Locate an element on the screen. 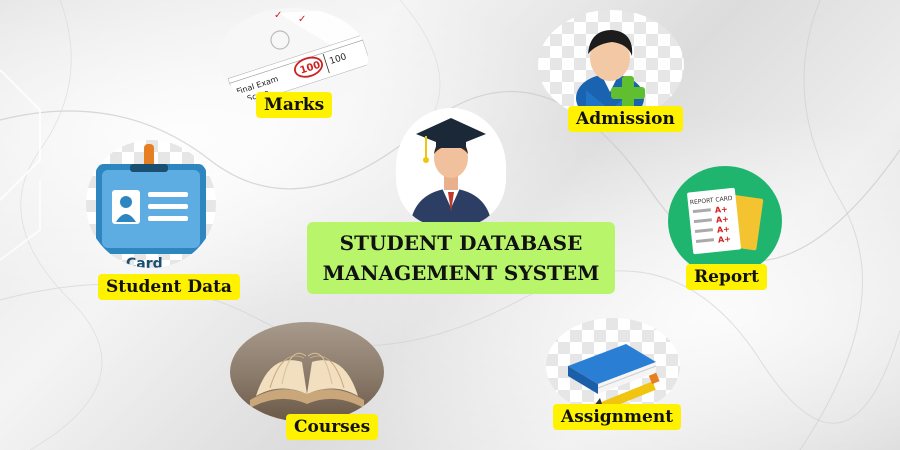 This screenshot has height=450, width=900. grade-2: A+ is located at coordinates (722, 219).